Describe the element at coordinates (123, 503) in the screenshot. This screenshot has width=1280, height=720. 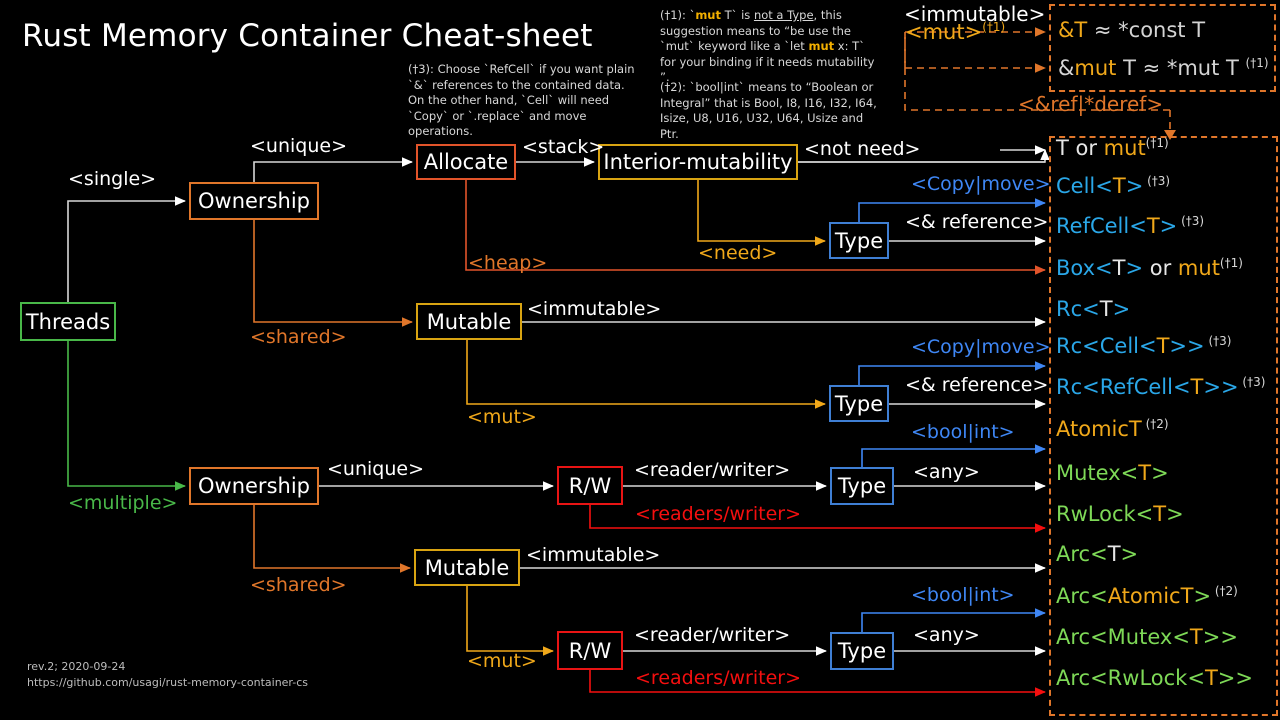
I see `label-multiple: <multiple>` at that location.